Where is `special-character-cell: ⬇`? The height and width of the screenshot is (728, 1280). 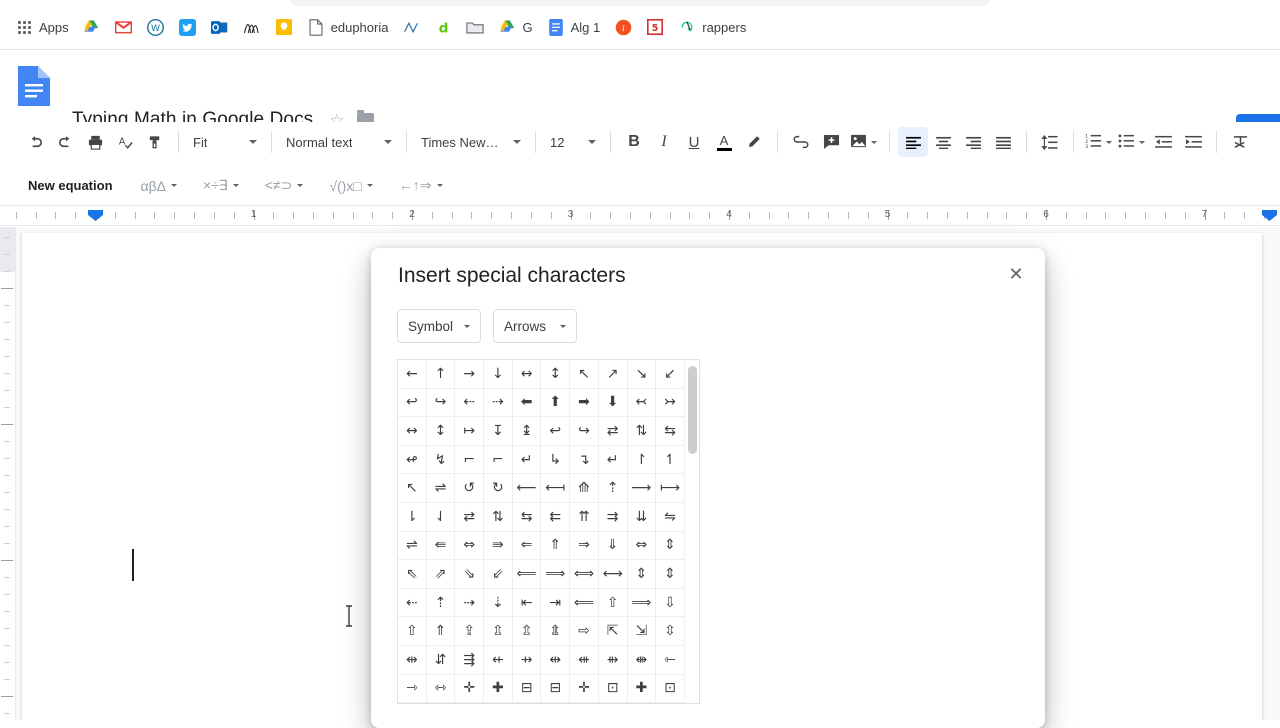 special-character-cell: ⬇ is located at coordinates (613, 403).